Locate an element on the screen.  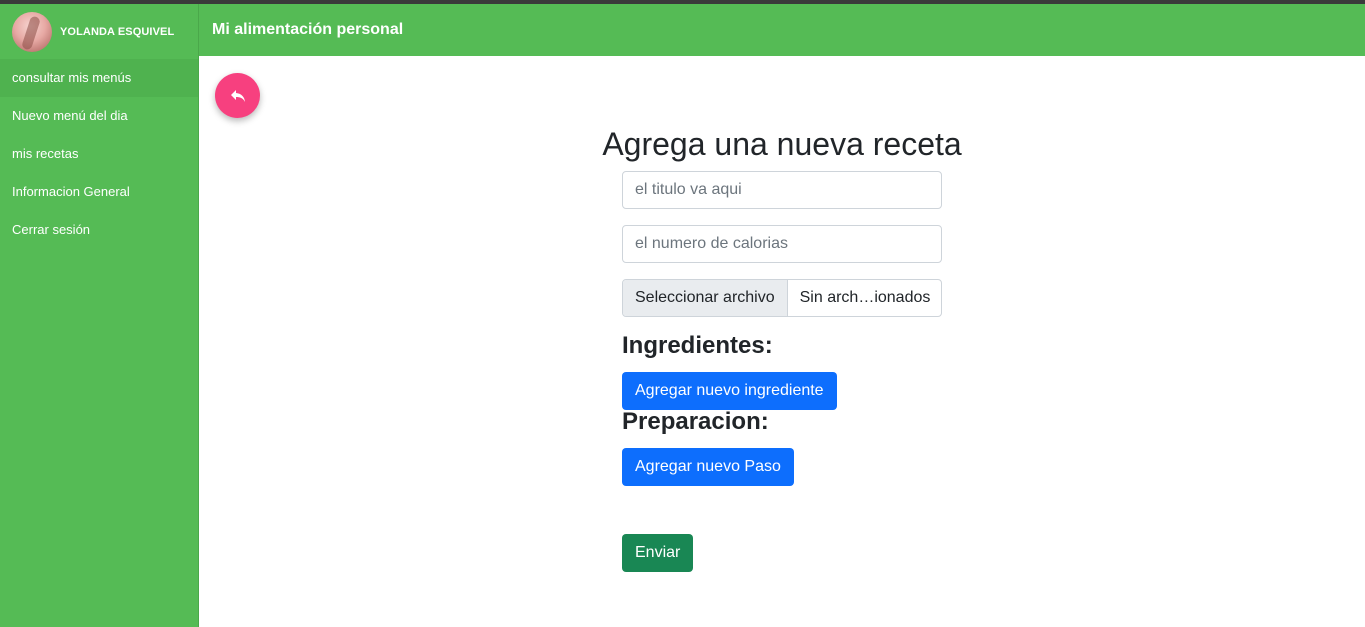
submit-button: Enviar is located at coordinates (658, 553).